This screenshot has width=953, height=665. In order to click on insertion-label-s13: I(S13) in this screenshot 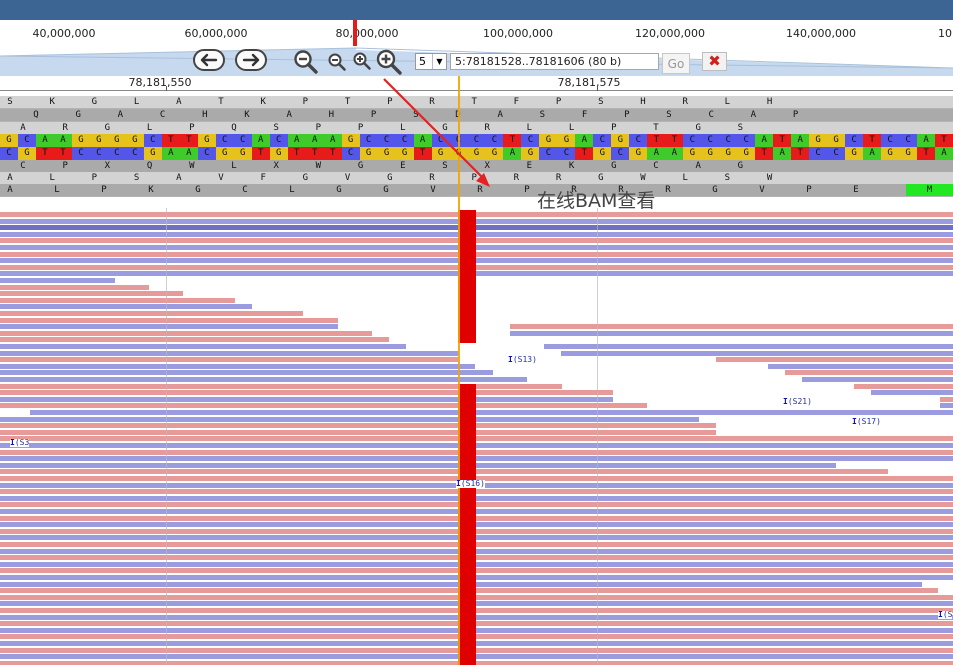, I will do `click(522, 360)`.